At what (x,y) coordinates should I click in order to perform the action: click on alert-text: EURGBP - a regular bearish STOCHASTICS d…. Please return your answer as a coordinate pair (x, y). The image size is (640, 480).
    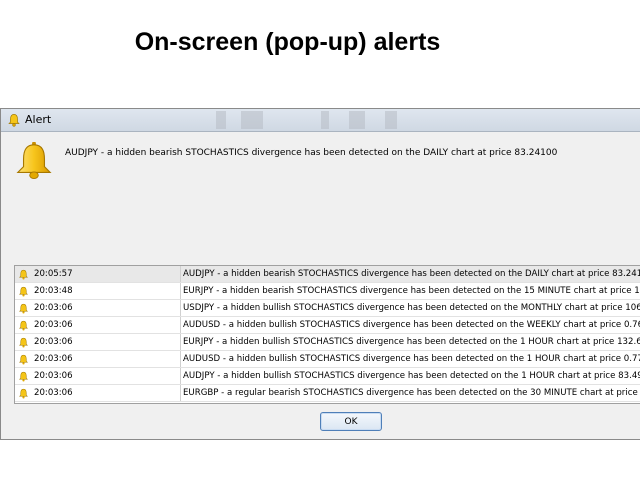
    Looking at the image, I should click on (411, 393).